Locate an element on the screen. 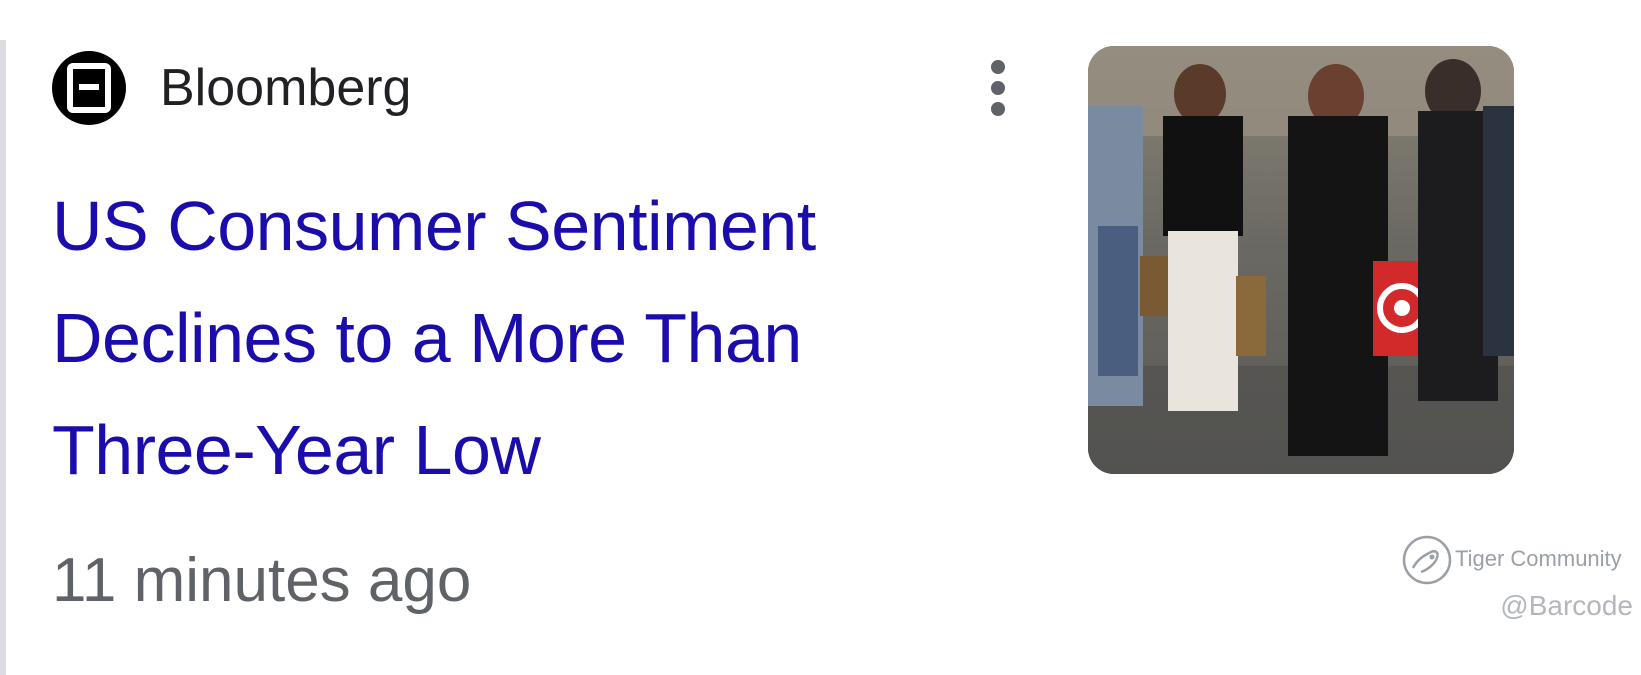 The height and width of the screenshot is (675, 1641). more-vert-icon is located at coordinates (998, 67).